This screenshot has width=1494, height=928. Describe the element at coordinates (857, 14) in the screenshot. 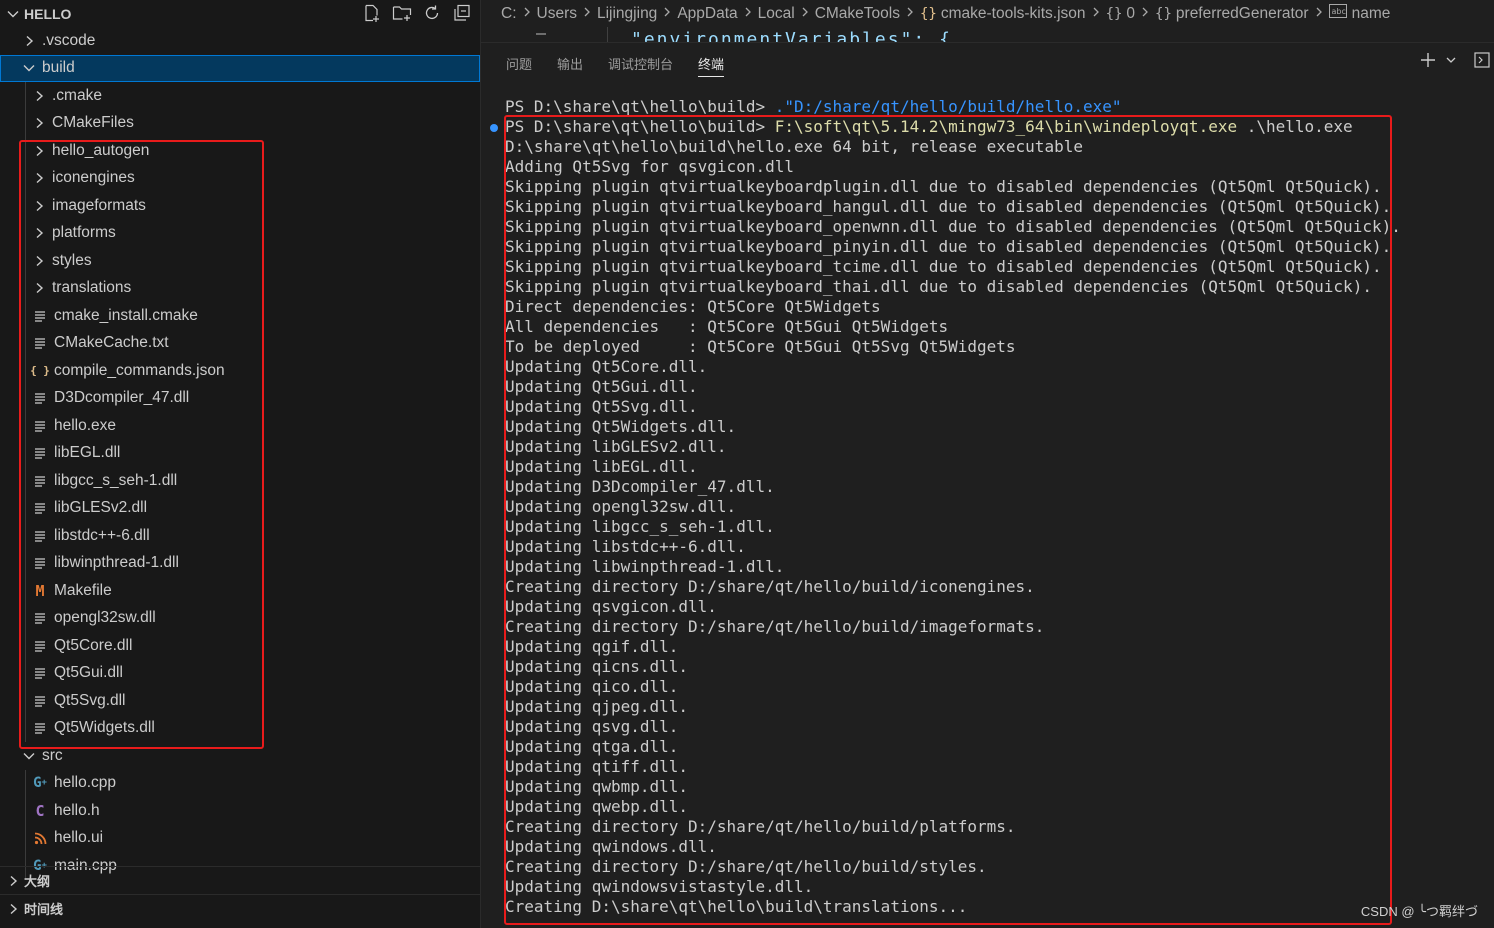

I see `breadcrumb-item: CMakeTools` at that location.